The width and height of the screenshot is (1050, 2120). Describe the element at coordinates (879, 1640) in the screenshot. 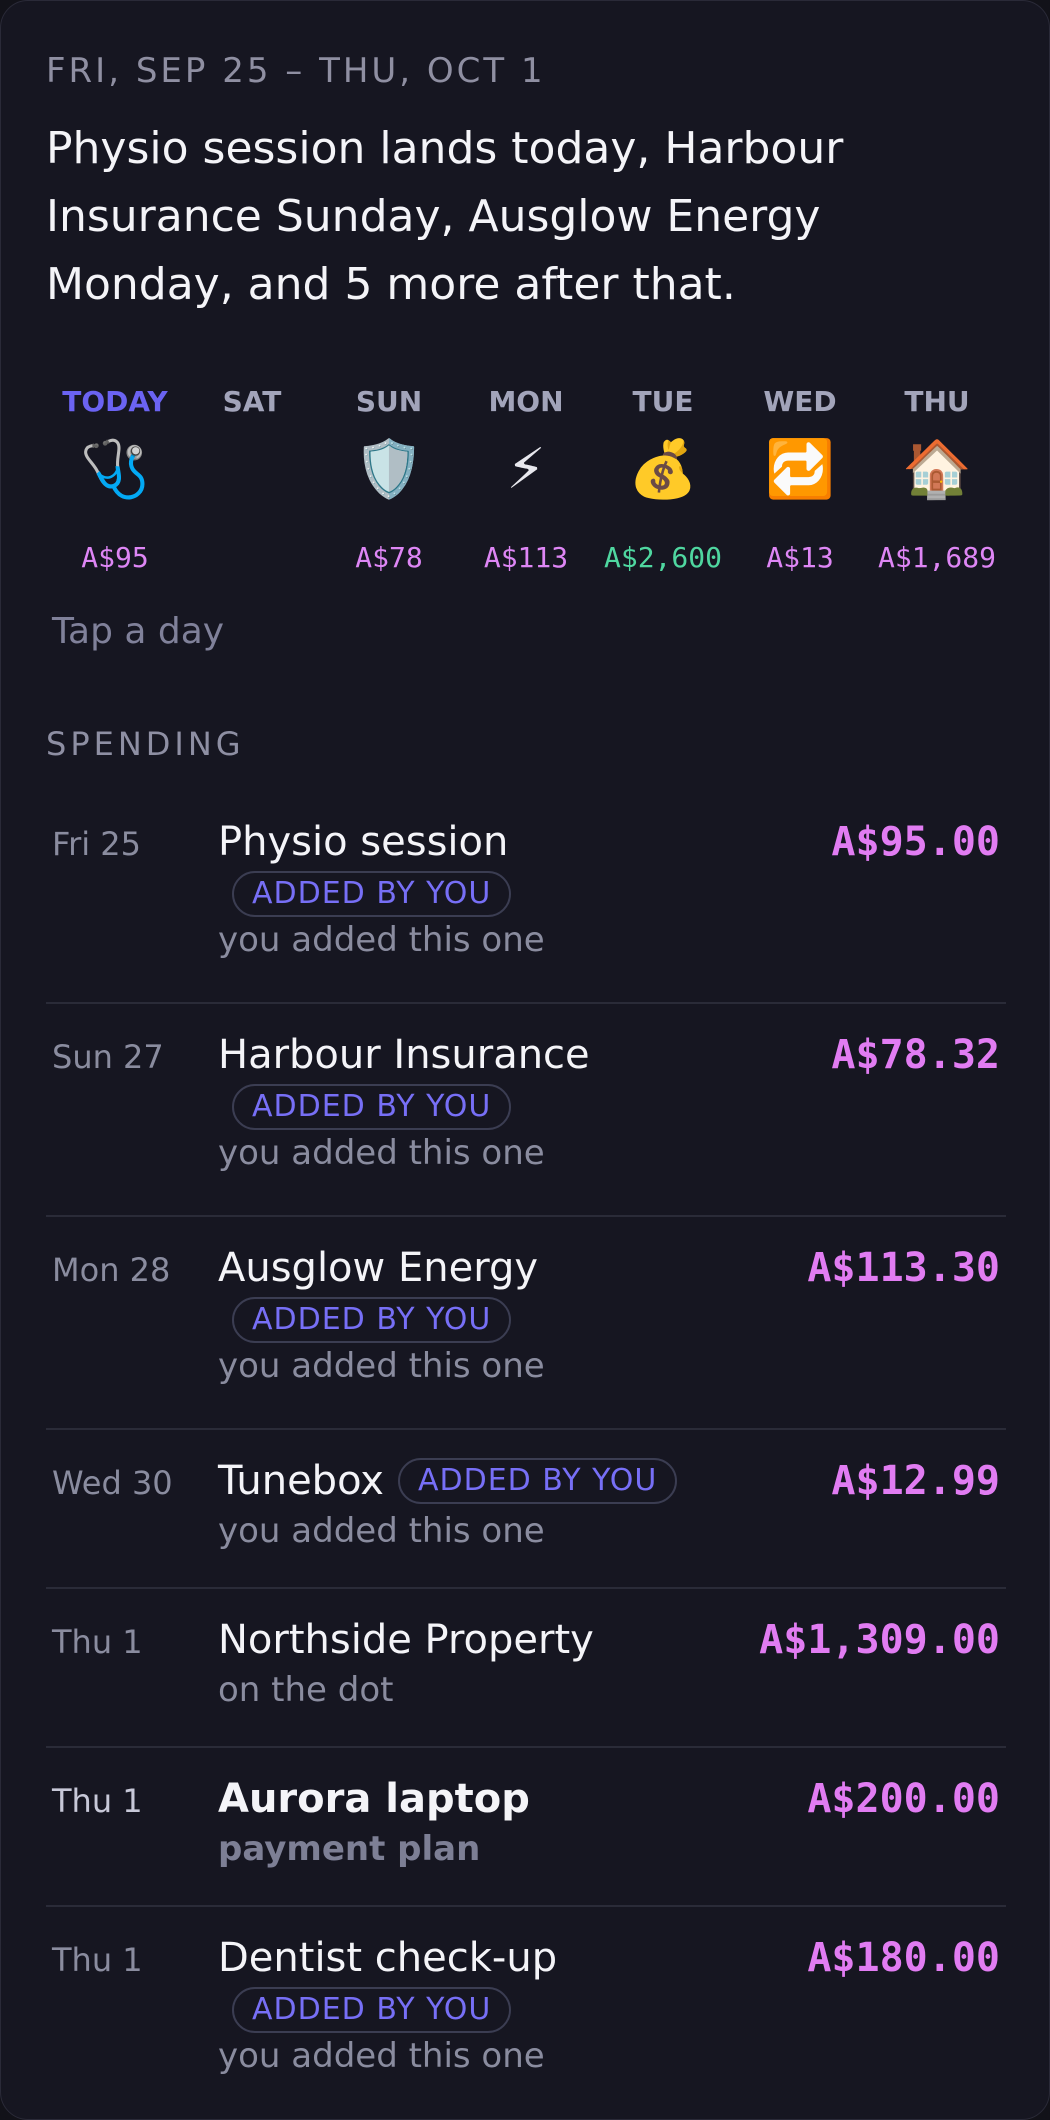

I see `item-amount: A$1,309.00` at that location.